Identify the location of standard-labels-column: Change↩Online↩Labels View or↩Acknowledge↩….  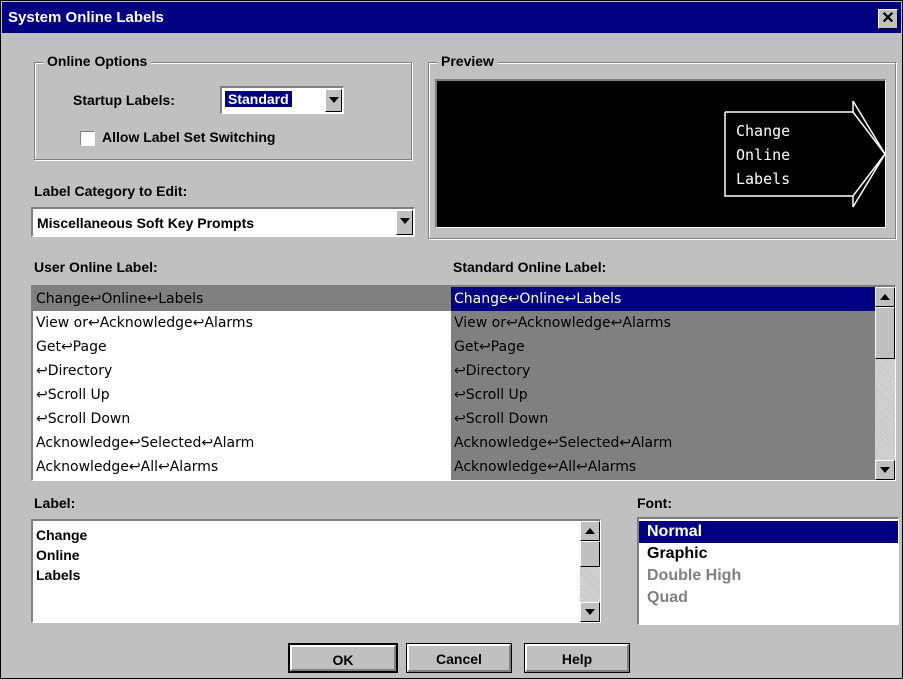
(663, 383).